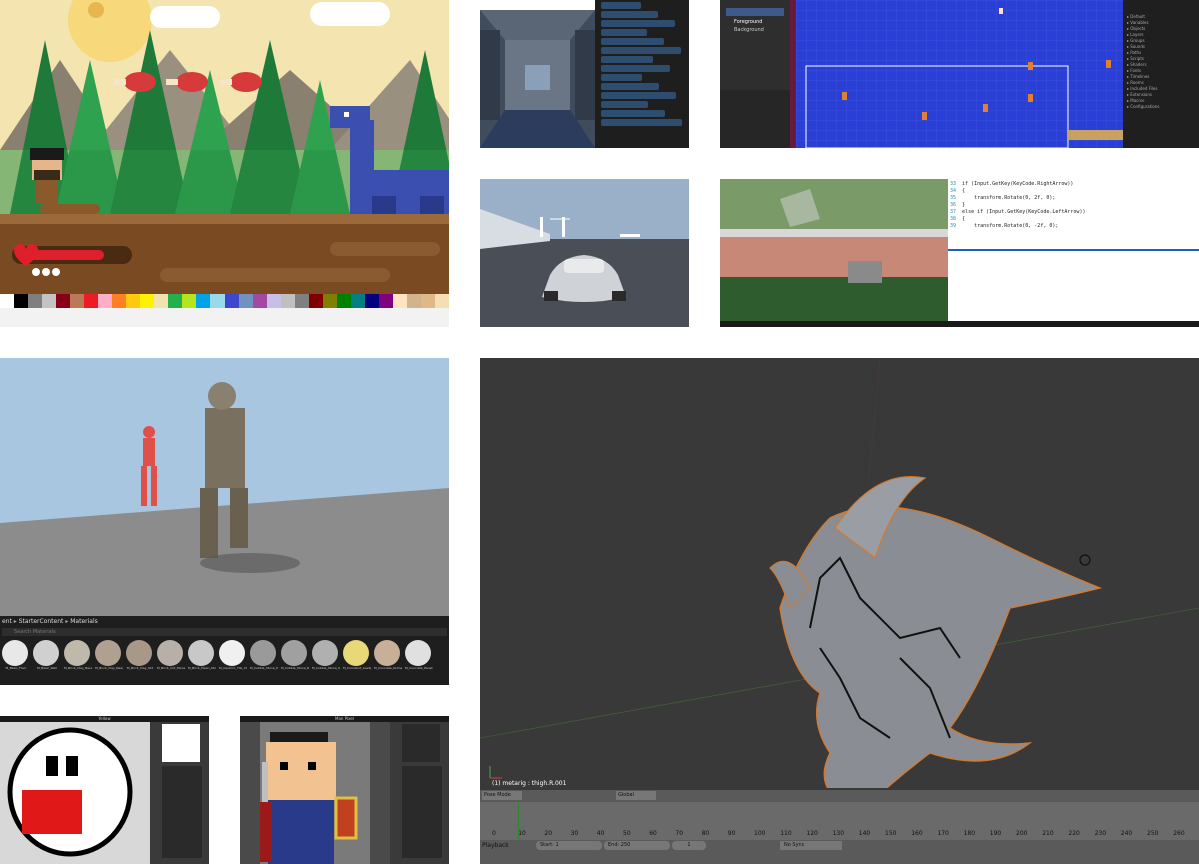  I want to click on material-tile: M_Concrete_Panels, so click(419, 655).